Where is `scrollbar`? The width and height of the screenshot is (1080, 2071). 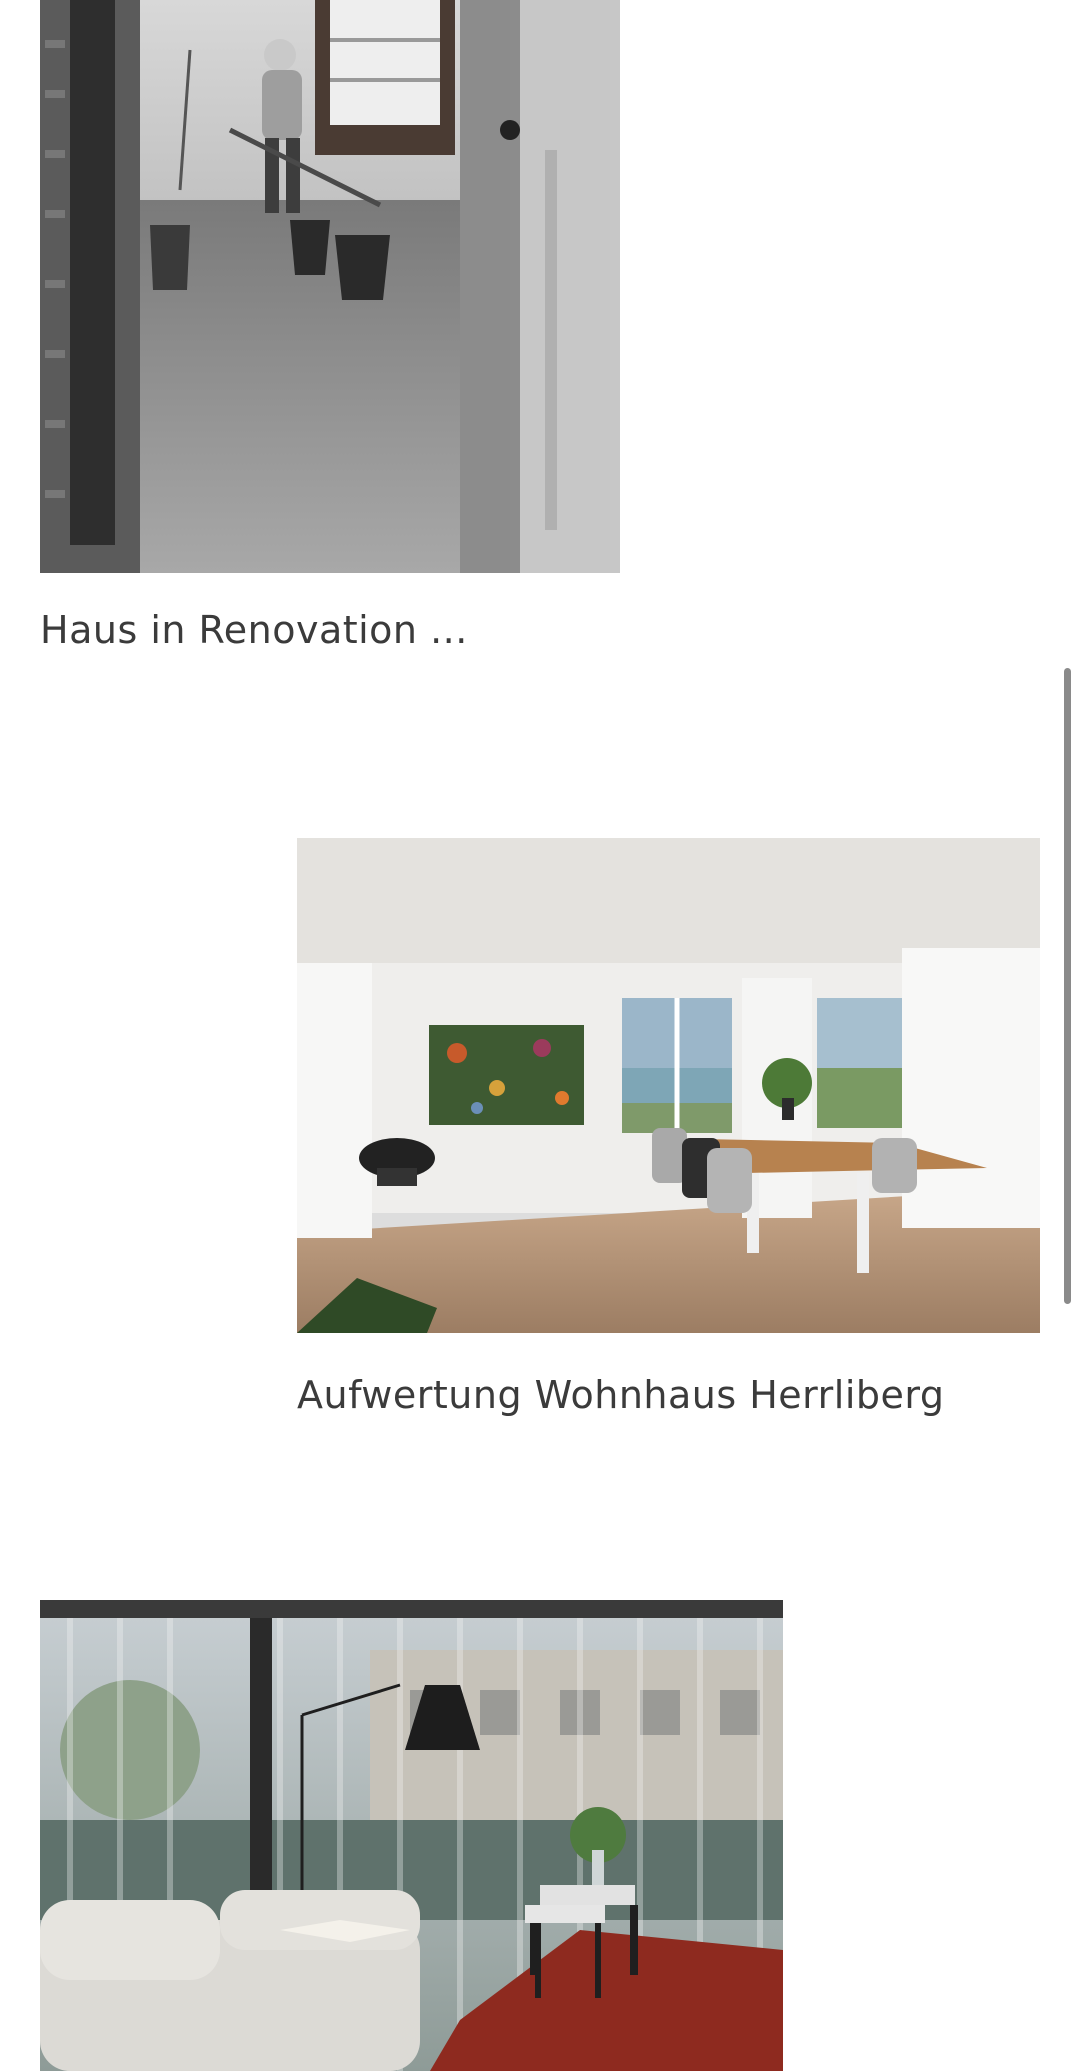 scrollbar is located at coordinates (1067, 986).